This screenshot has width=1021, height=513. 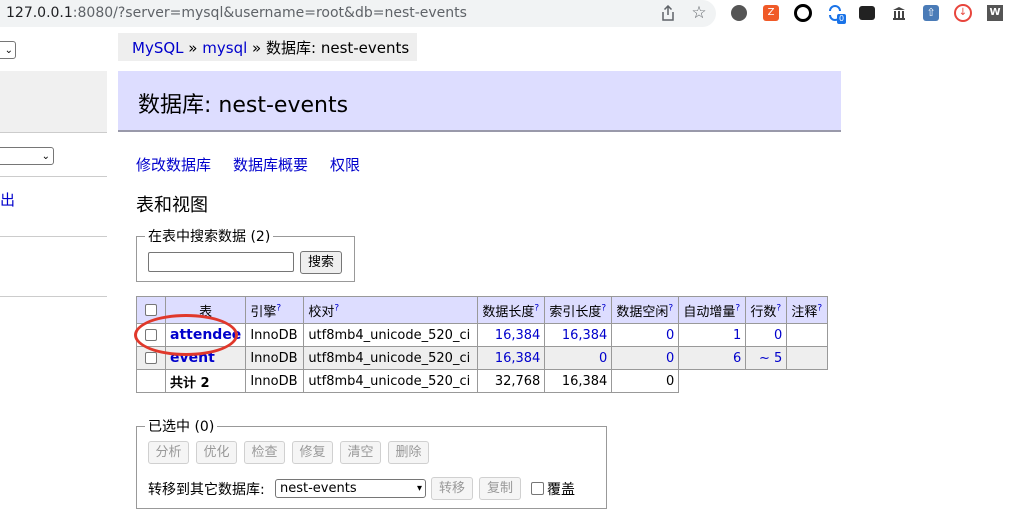 I want to click on page-title: 数据库: nest-events, so click(x=479, y=101).